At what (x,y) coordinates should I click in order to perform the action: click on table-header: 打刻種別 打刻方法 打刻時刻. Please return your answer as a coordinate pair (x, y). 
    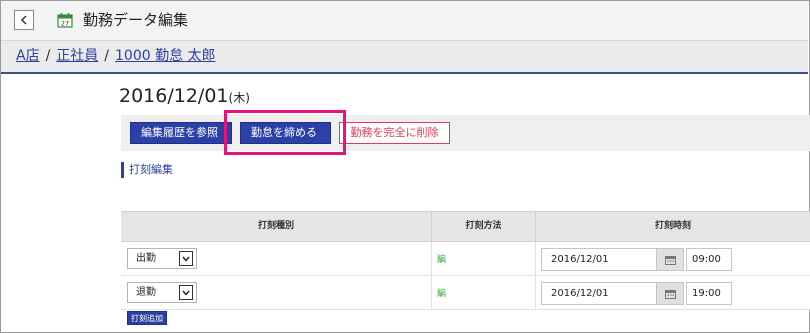
    Looking at the image, I should click on (465, 226).